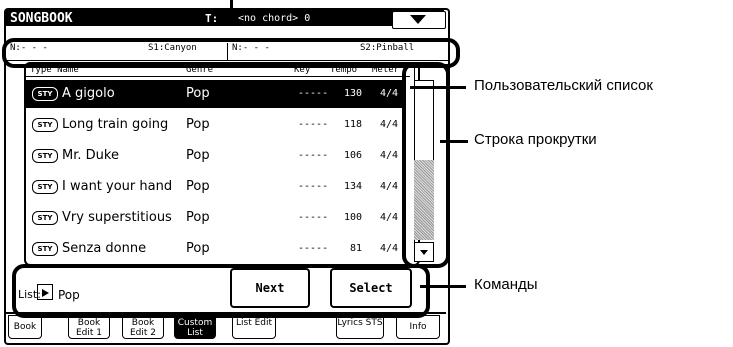 This screenshot has width=733, height=347. Describe the element at coordinates (216, 218) in the screenshot. I see `table-row: STY Vry superstitious Pop ----- 100 4/4` at that location.